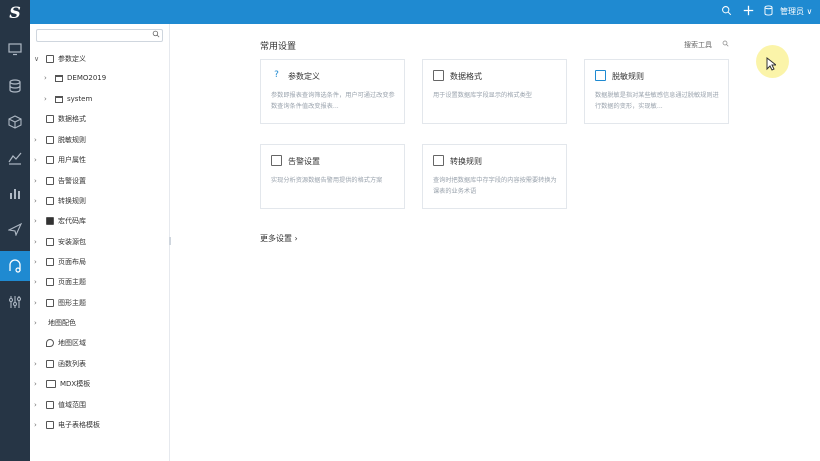 Image resolution: width=820 pixels, height=461 pixels. Describe the element at coordinates (72, 343) in the screenshot. I see `tree-item-label: 地图区域` at that location.